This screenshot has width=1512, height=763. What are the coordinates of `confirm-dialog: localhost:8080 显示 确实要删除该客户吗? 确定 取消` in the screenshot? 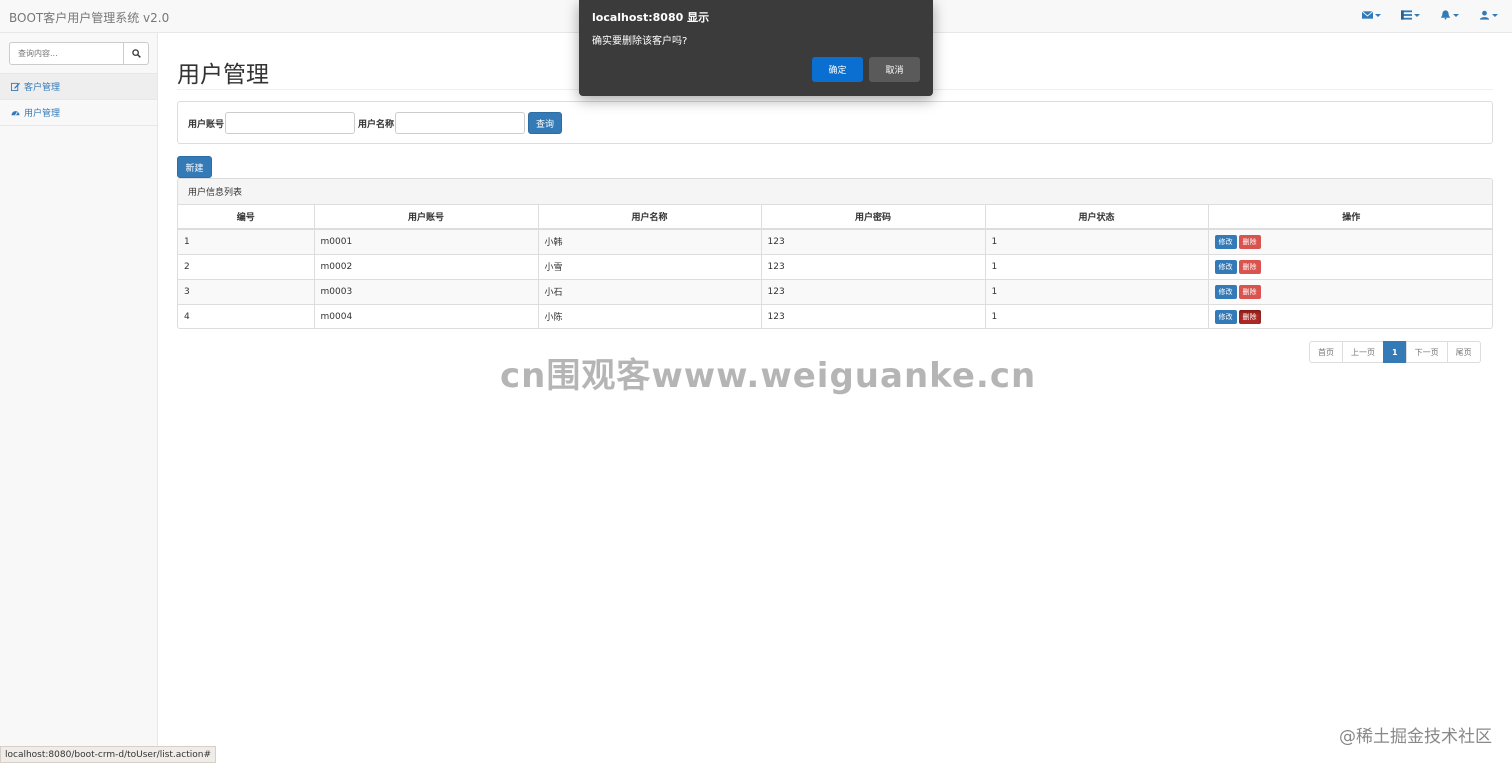 It's located at (756, 48).